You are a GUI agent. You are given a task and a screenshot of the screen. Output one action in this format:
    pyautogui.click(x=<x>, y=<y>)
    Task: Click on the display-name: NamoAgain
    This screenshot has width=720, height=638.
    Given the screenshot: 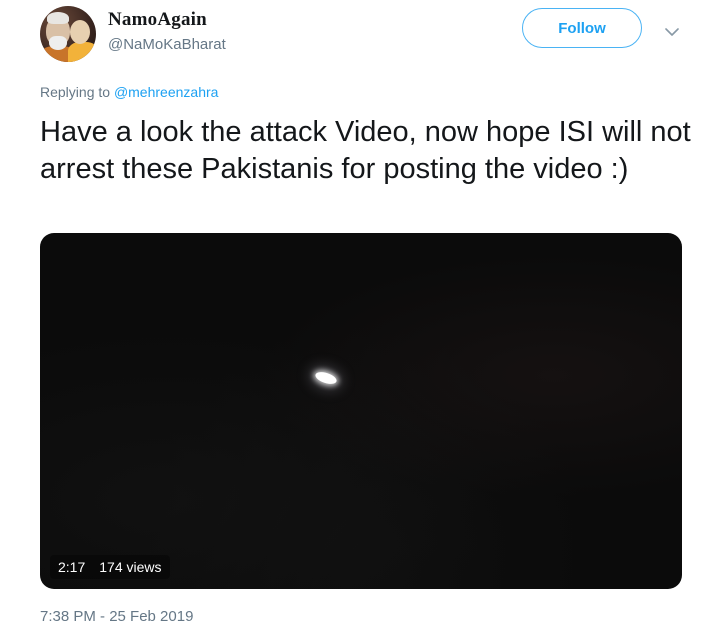 What is the action you would take?
    pyautogui.click(x=157, y=20)
    